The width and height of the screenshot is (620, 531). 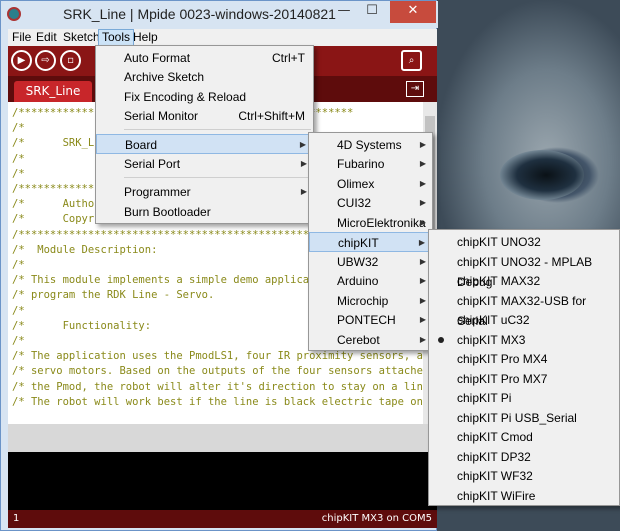 What do you see at coordinates (222, 438) in the screenshot?
I see `horizontal-scrollbar` at bounding box center [222, 438].